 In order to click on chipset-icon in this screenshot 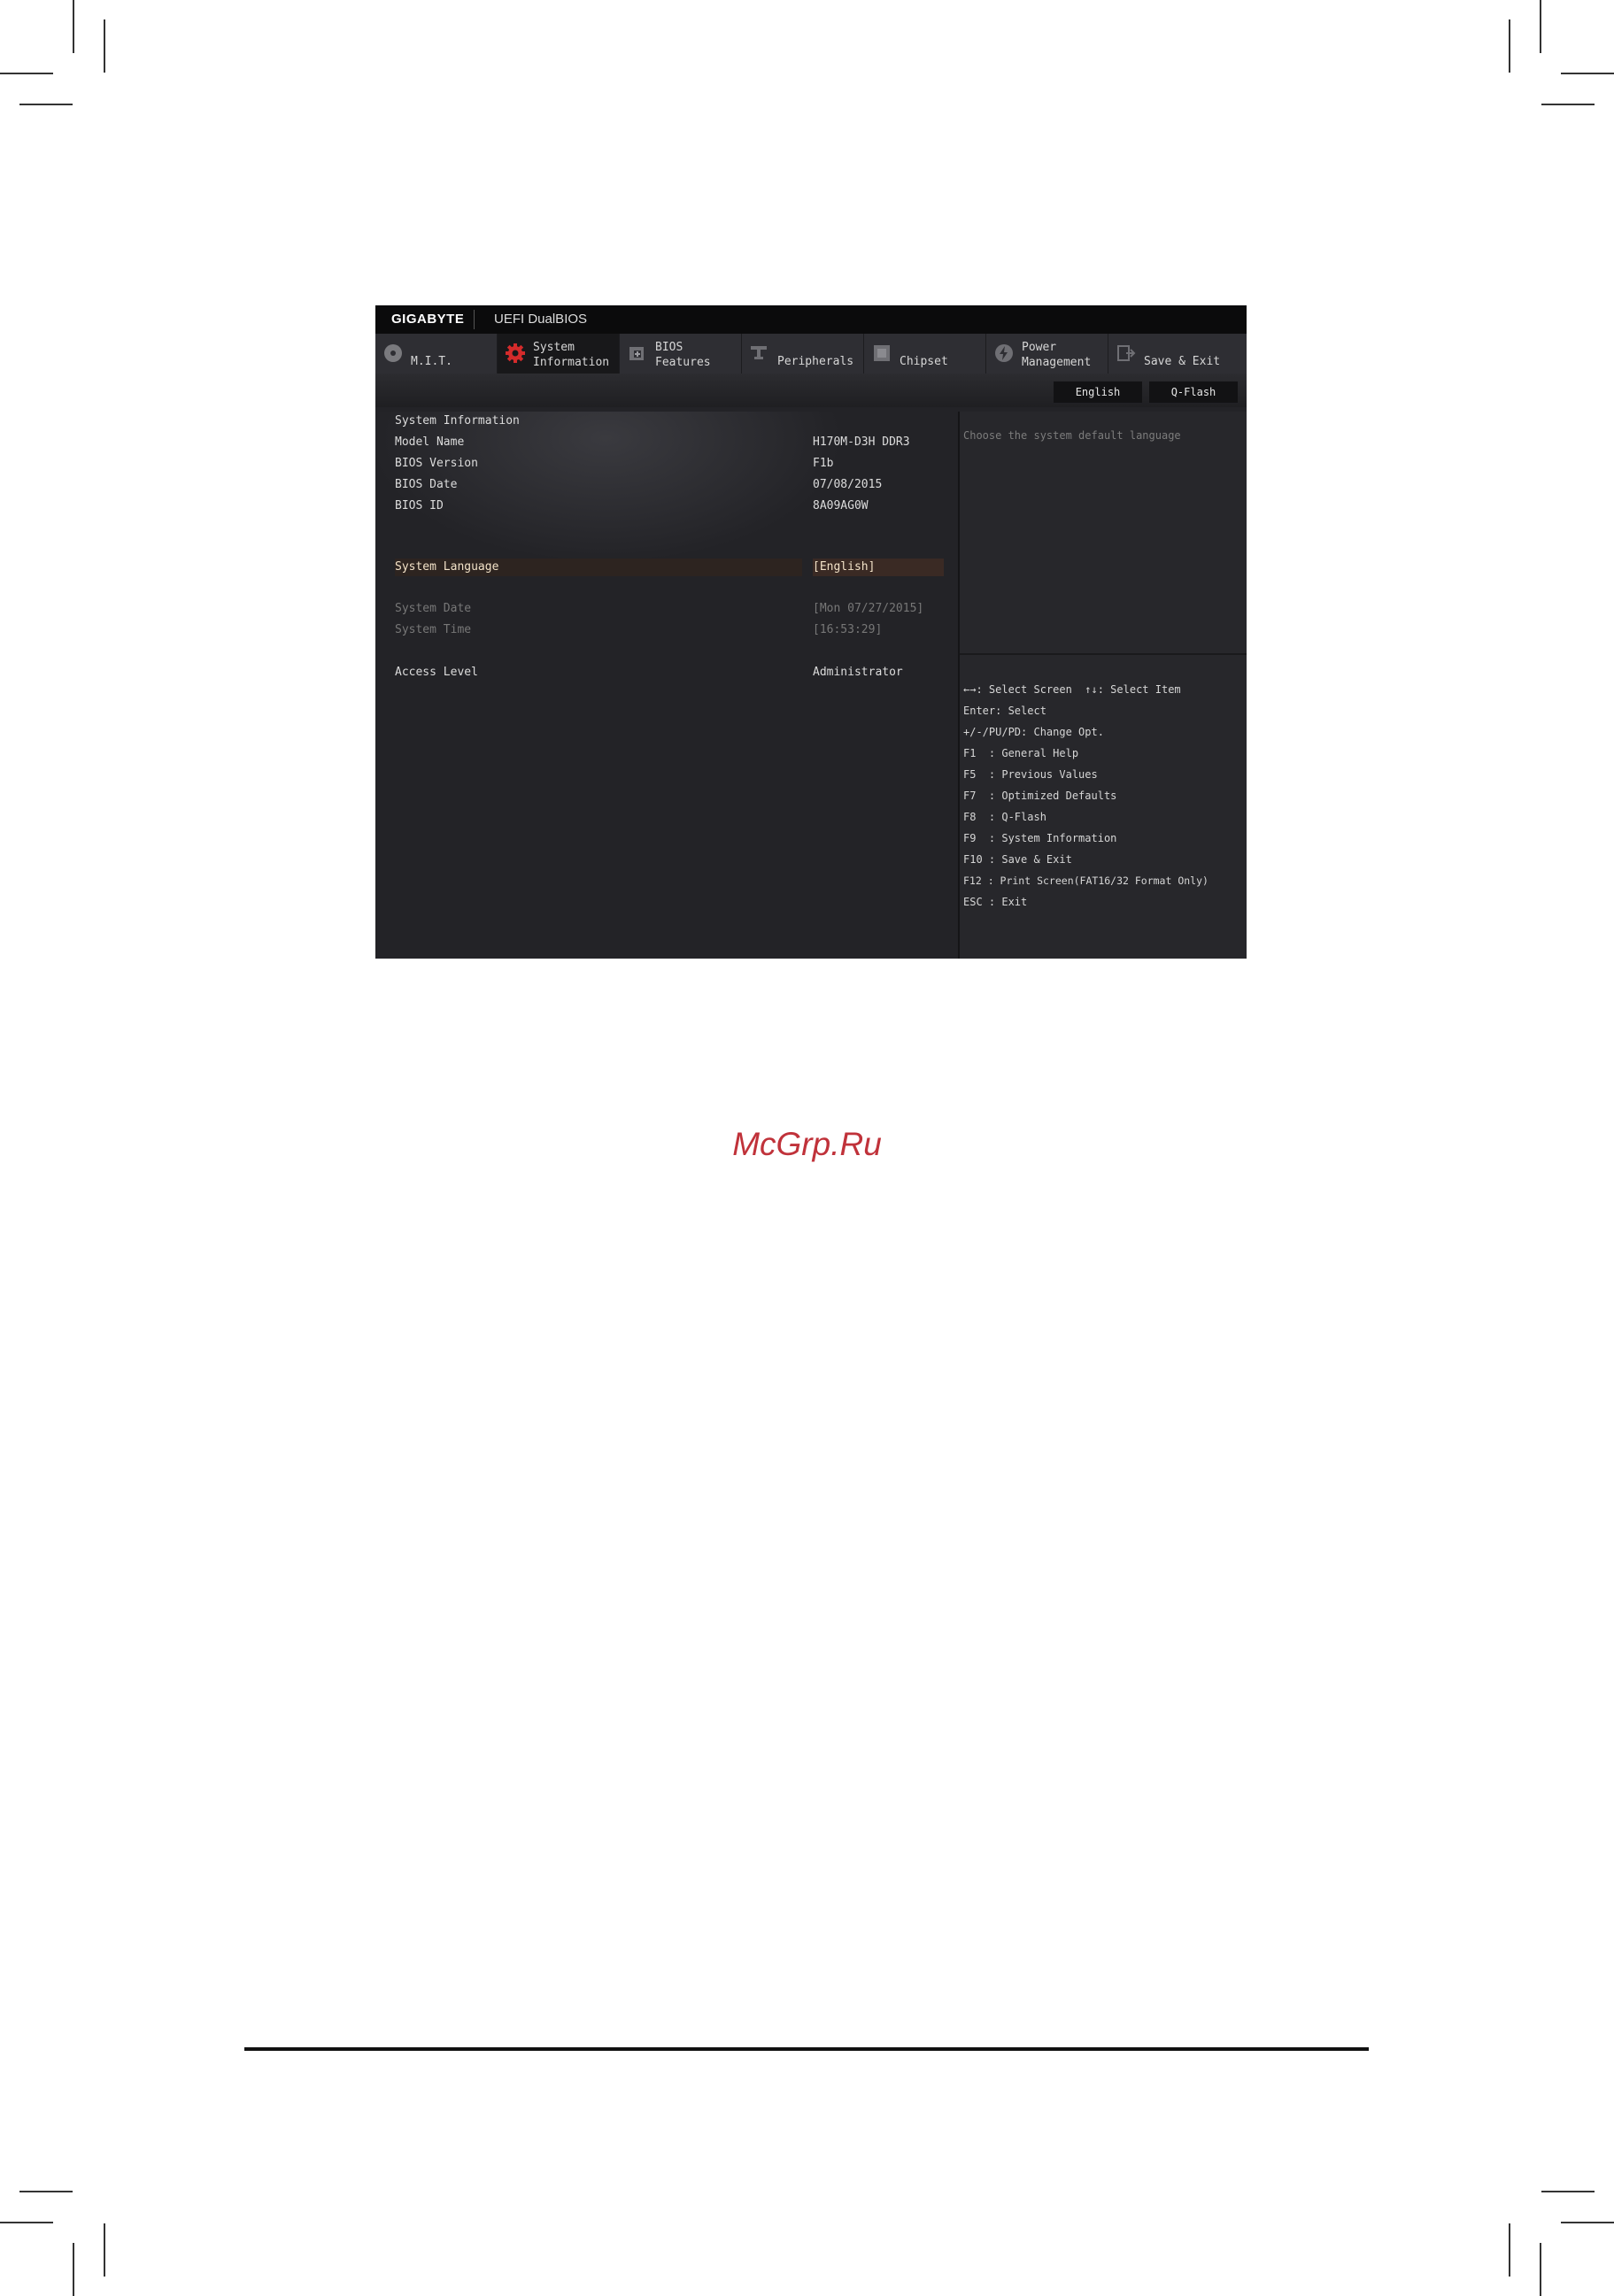, I will do `click(882, 353)`.